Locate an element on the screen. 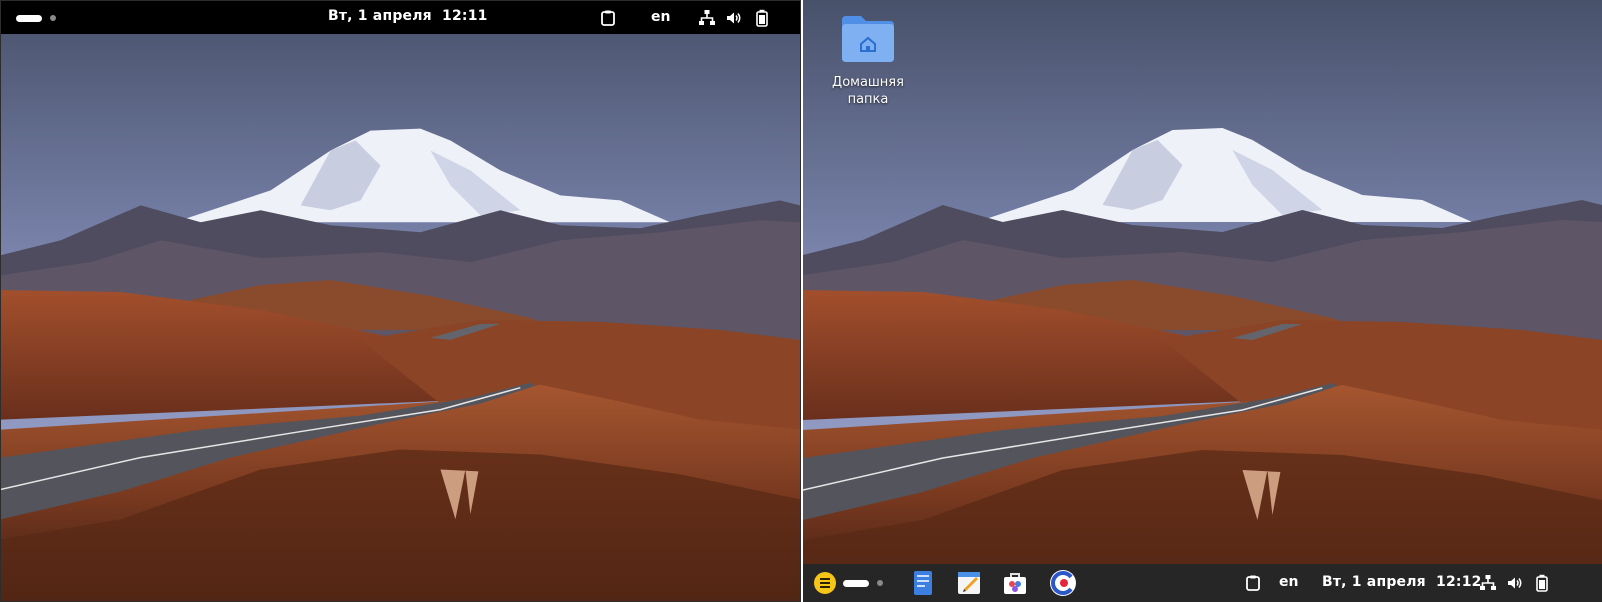 The width and height of the screenshot is (1602, 602). menu-icon is located at coordinates (825, 583).